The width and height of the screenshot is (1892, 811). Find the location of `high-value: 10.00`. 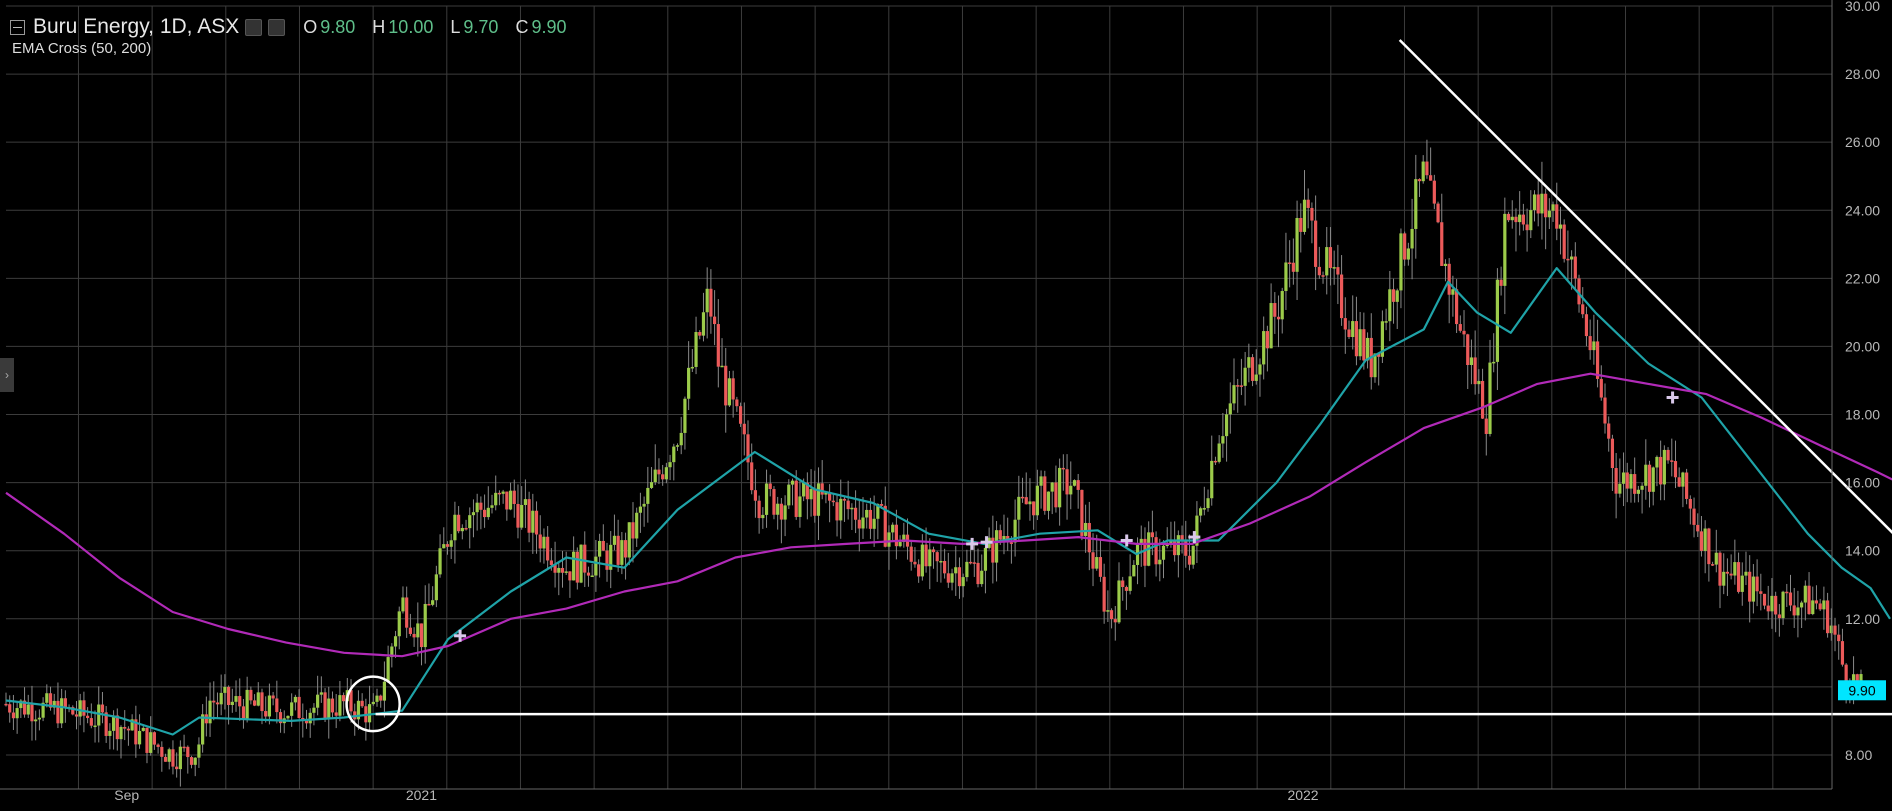

high-value: 10.00 is located at coordinates (411, 26).